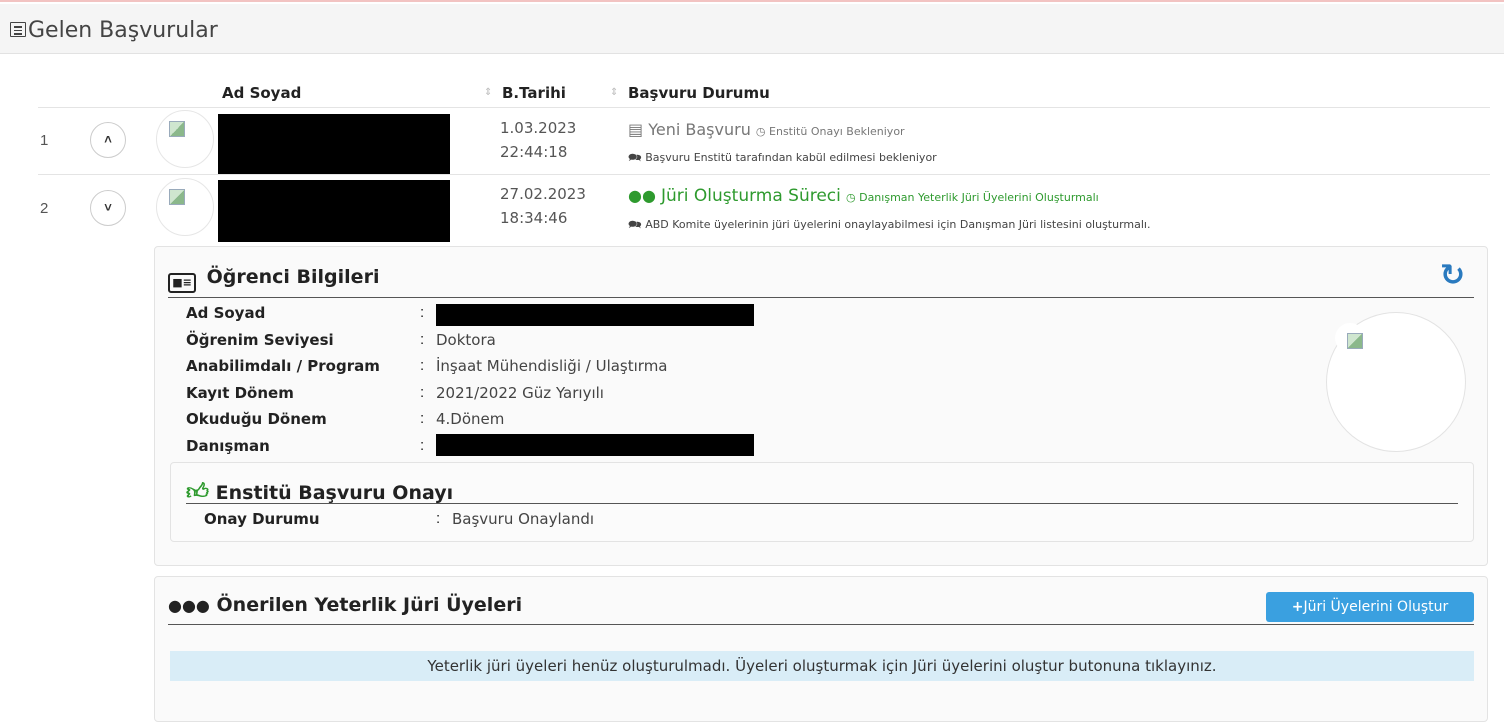 This screenshot has width=1504, height=728. What do you see at coordinates (345, 605) in the screenshot?
I see `jury-title: ●●● Önerilen Yeterlik Jüri Üyeleri` at bounding box center [345, 605].